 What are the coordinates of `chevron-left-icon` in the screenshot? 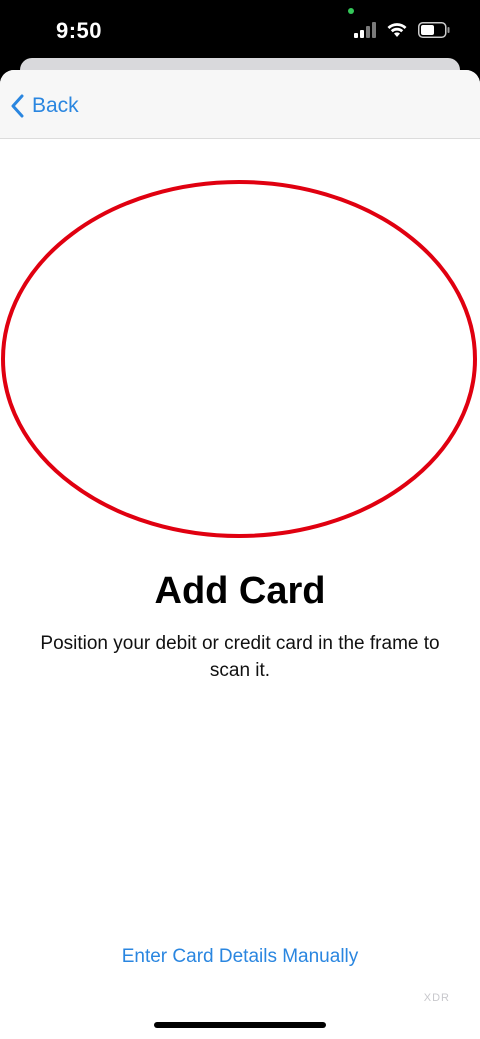 It's located at (17, 106).